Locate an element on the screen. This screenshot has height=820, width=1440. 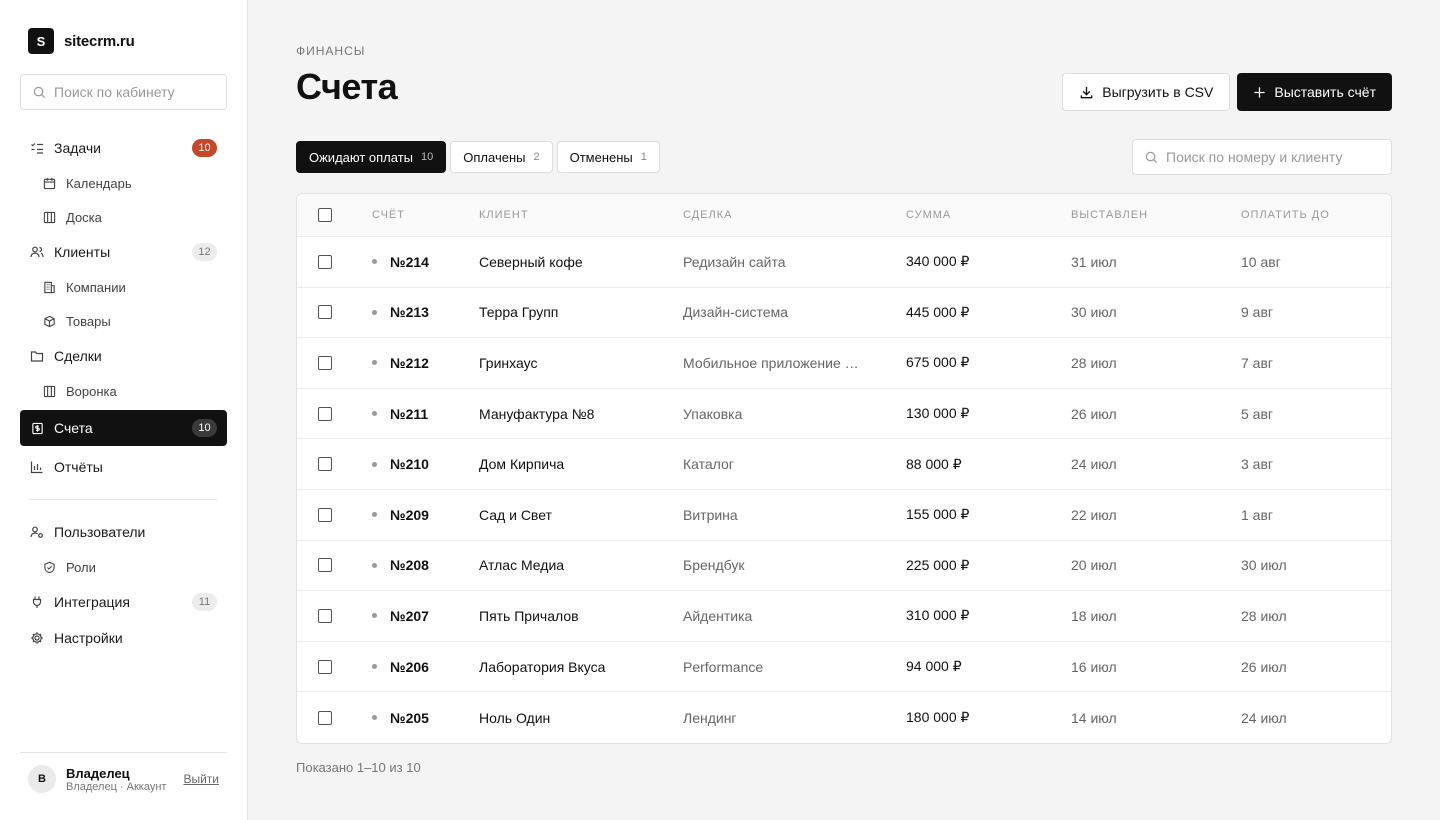
client-name: Дом Кирпича is located at coordinates (581, 464).